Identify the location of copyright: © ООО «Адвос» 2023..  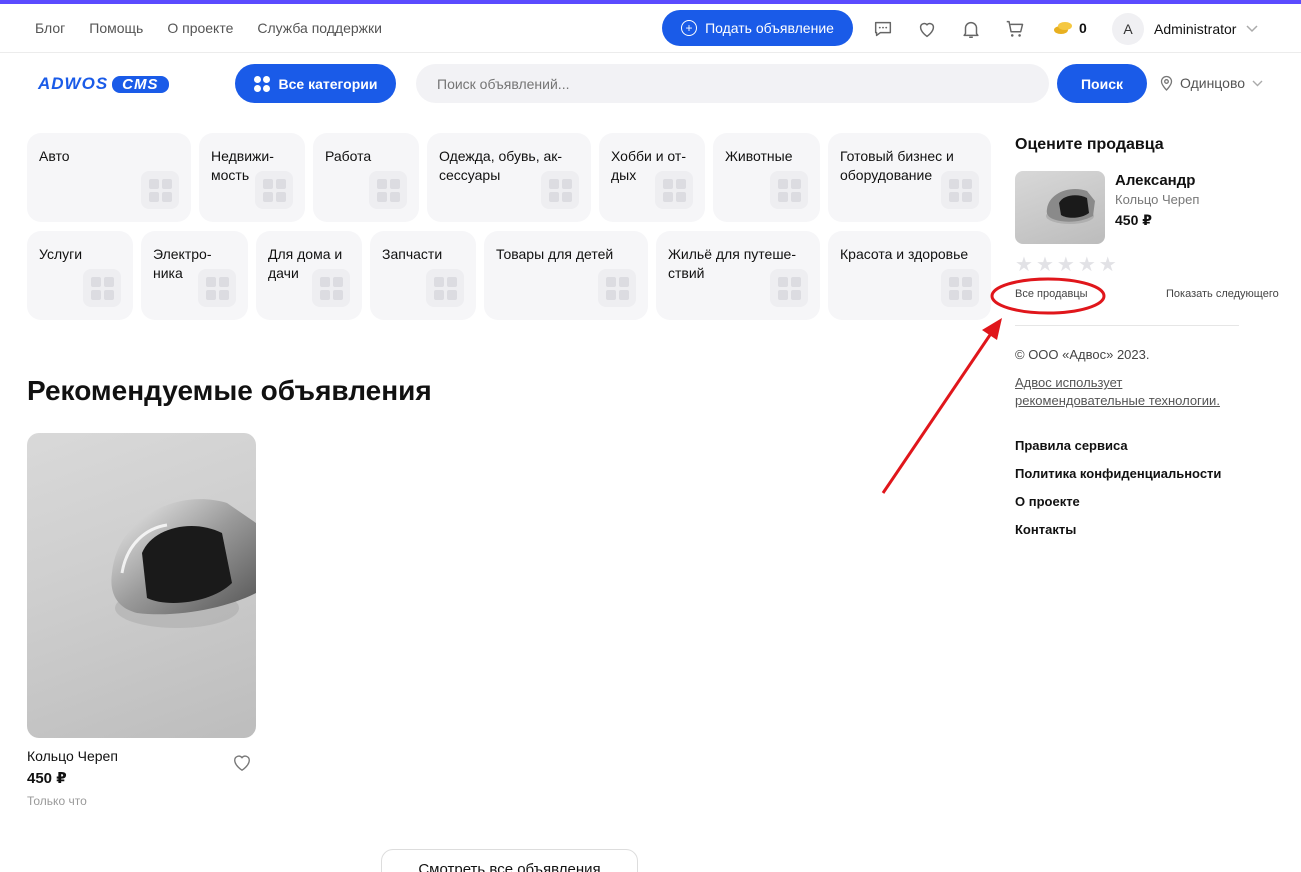
(1082, 354).